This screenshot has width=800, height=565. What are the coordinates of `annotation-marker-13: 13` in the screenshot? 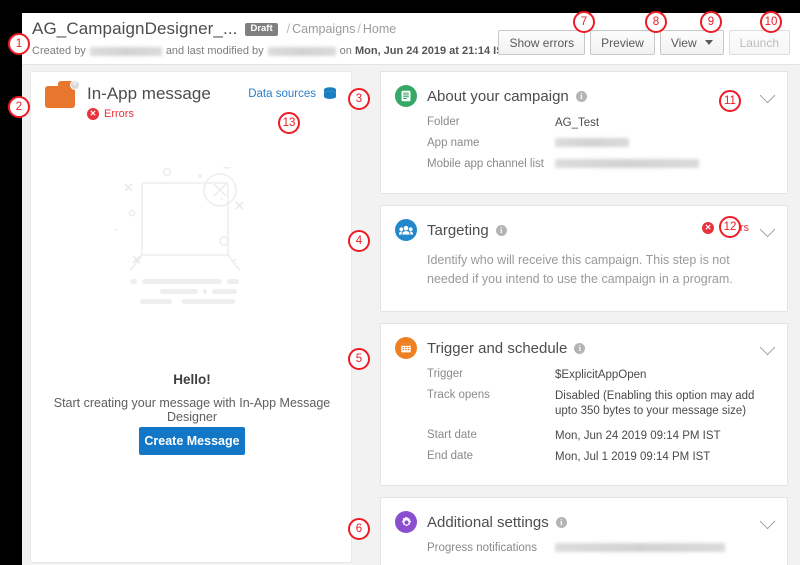 It's located at (289, 123).